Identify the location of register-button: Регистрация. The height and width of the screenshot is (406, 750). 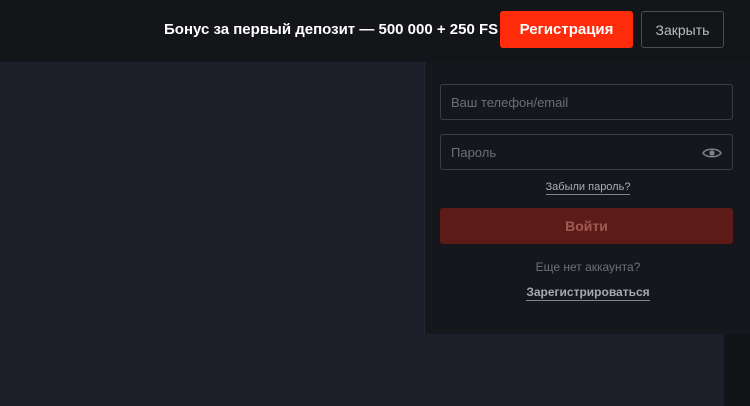
(566, 29).